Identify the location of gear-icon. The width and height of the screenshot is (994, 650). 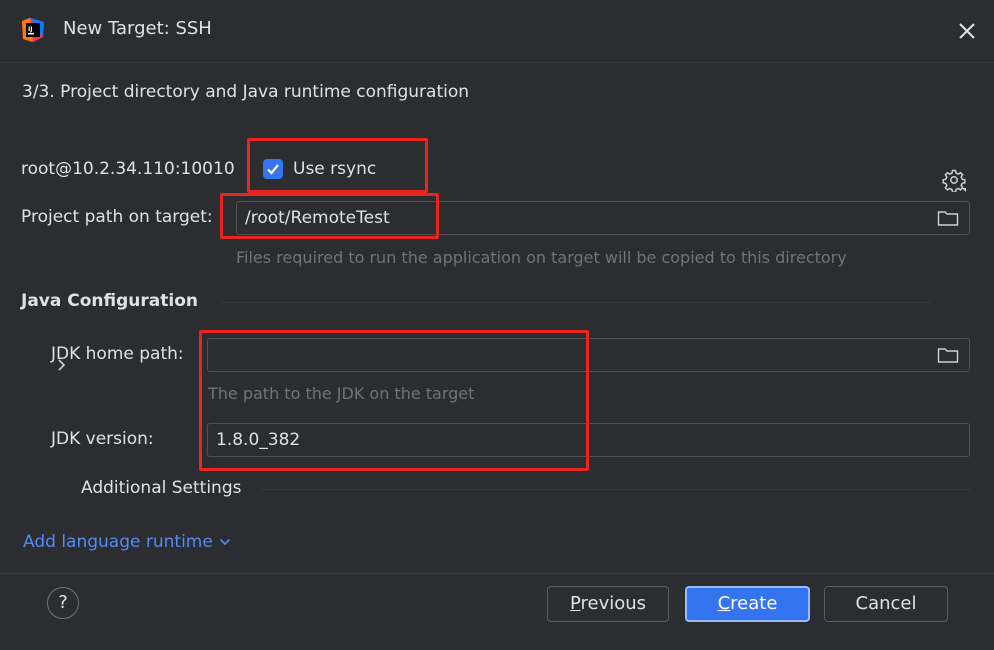
(954, 180).